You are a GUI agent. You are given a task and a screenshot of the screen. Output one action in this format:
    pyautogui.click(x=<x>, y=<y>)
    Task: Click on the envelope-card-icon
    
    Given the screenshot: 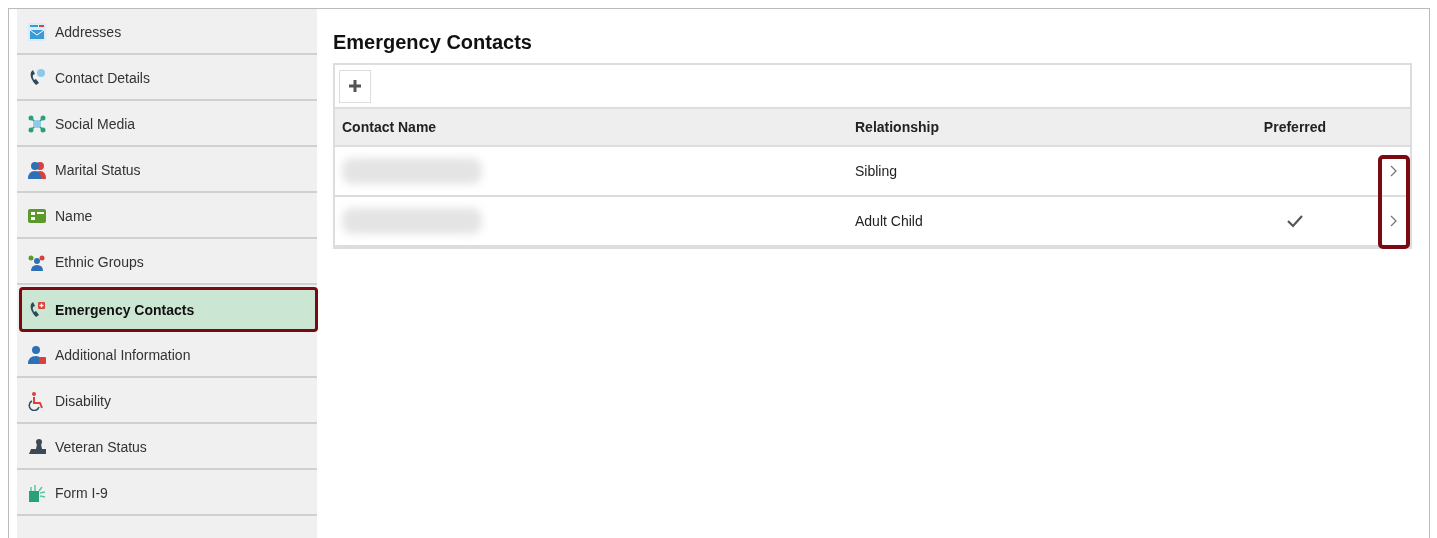 What is the action you would take?
    pyautogui.click(x=37, y=31)
    